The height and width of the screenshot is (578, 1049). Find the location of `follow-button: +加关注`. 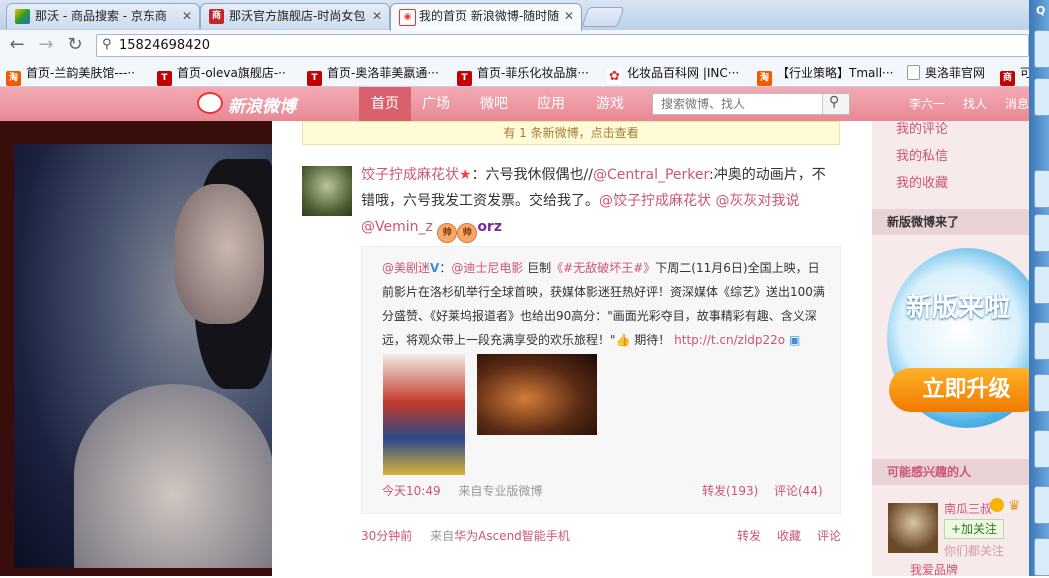

follow-button: +加关注 is located at coordinates (974, 529).